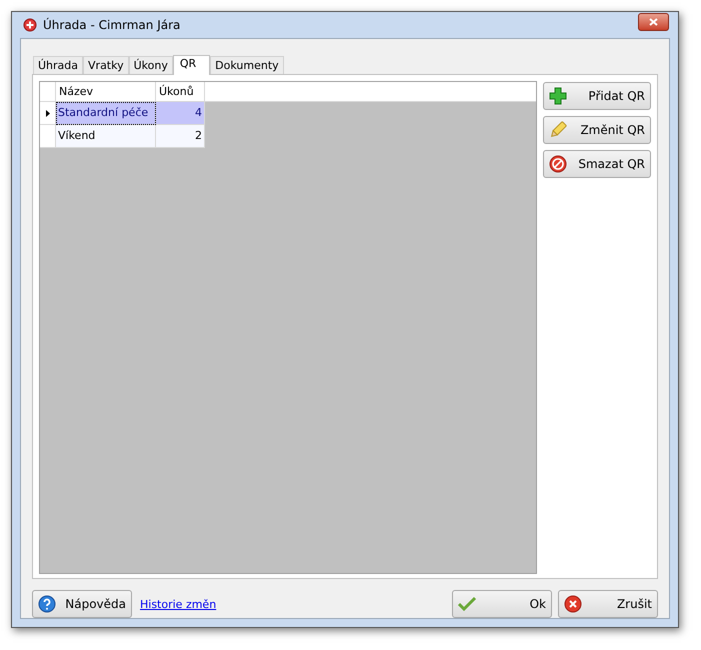  Describe the element at coordinates (180, 91) in the screenshot. I see `column-header: Úkonů` at that location.